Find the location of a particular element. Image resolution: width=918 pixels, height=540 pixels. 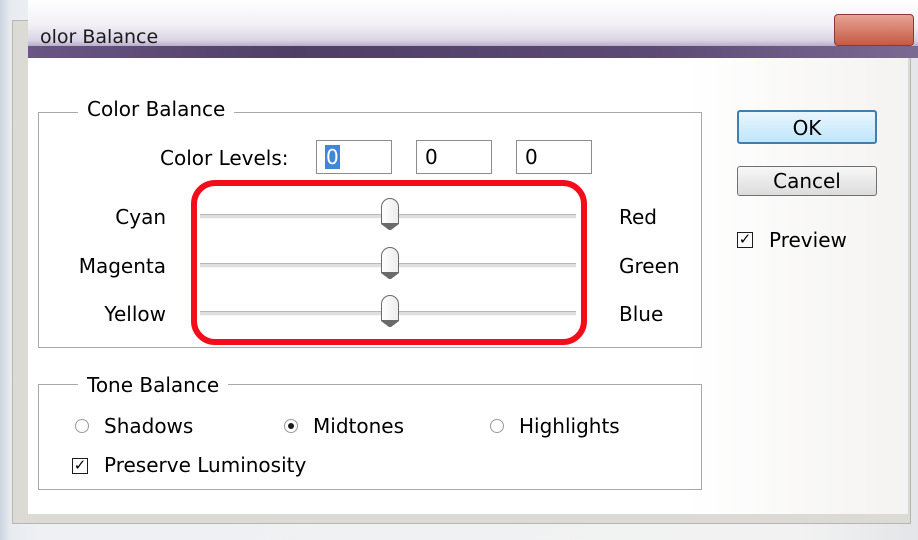

highlights-label: Highlights is located at coordinates (569, 426).